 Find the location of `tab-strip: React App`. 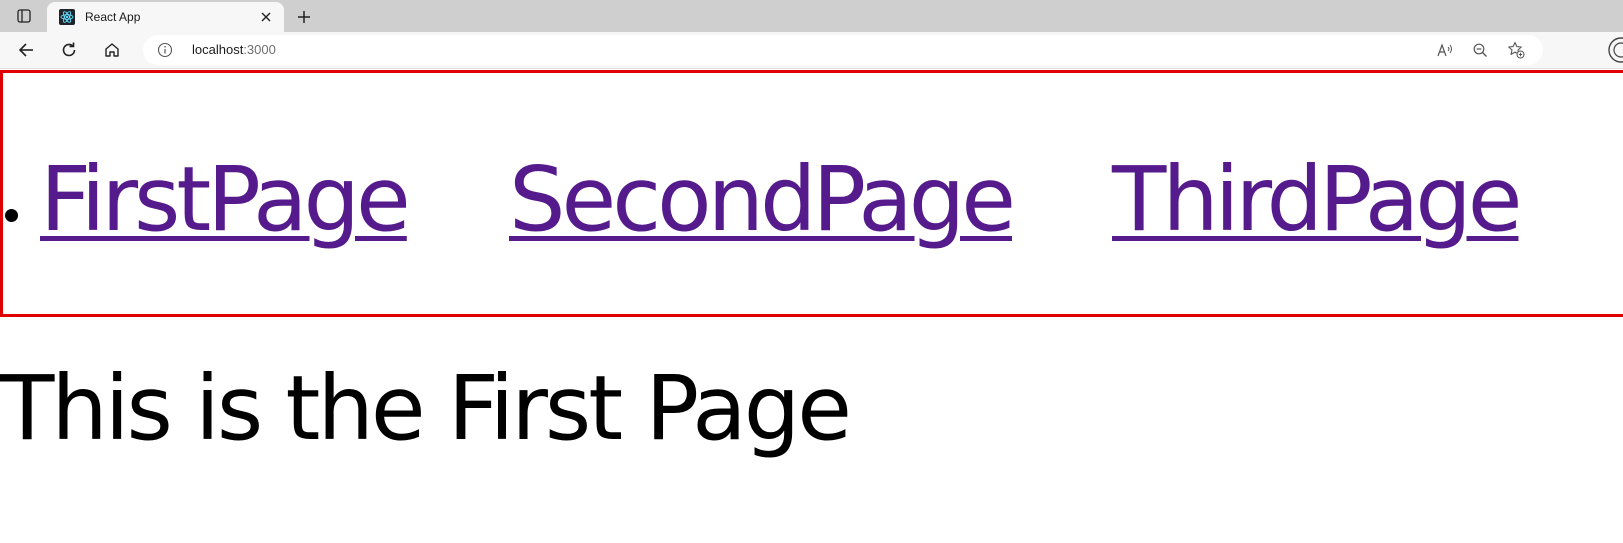

tab-strip: React App is located at coordinates (811, 16).